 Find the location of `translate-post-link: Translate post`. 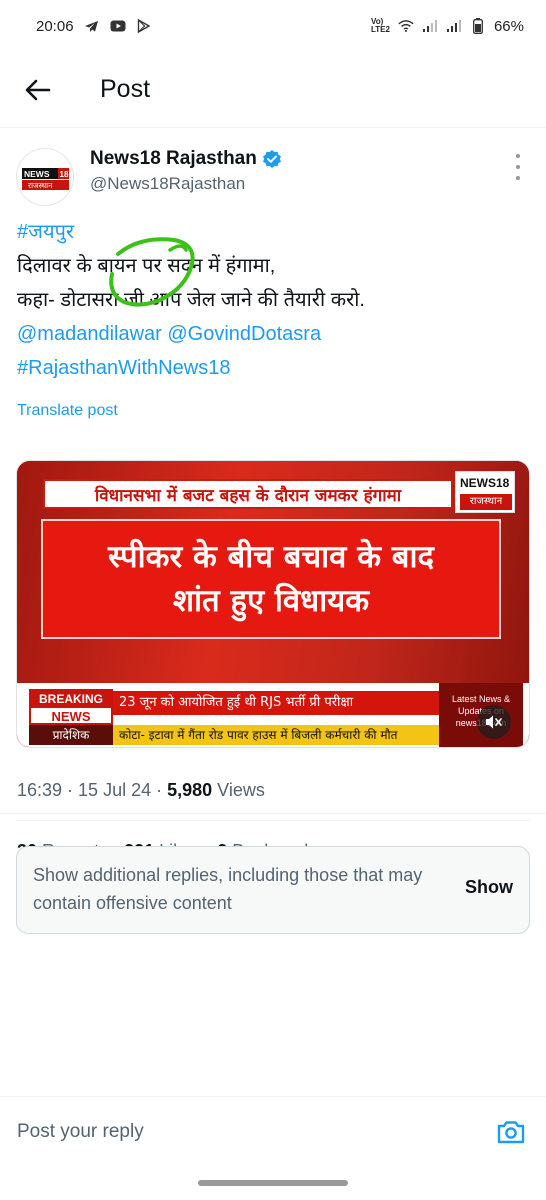

translate-post-link: Translate post is located at coordinates (67, 411).